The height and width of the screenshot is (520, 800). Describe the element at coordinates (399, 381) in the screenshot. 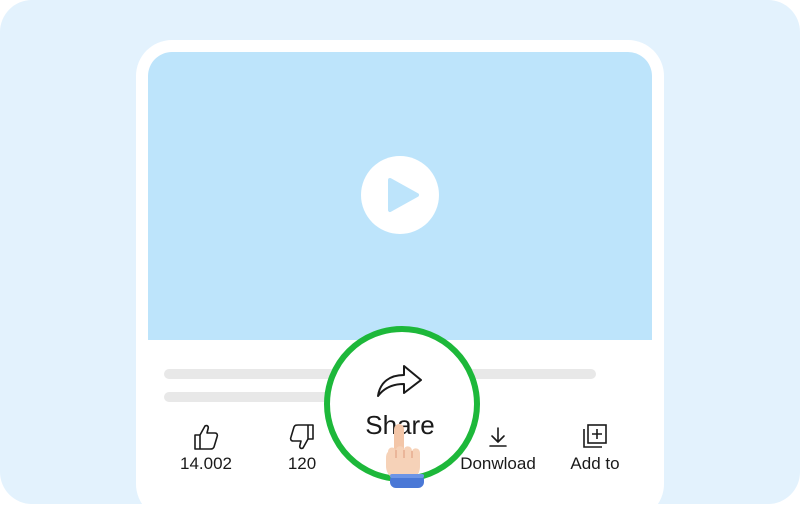

I see `share-arrow-icon` at that location.